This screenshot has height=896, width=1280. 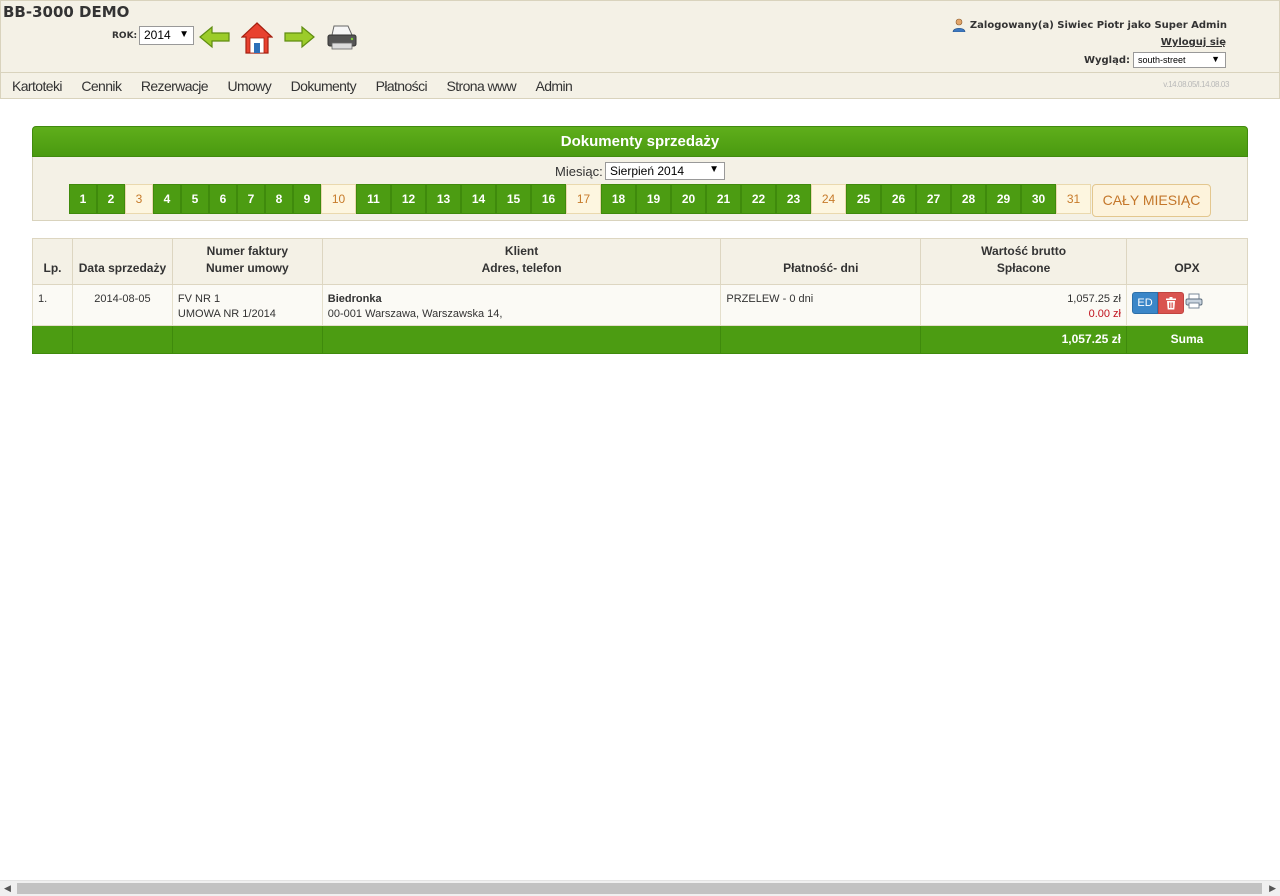 What do you see at coordinates (933, 199) in the screenshot?
I see `day-button-27: 27` at bounding box center [933, 199].